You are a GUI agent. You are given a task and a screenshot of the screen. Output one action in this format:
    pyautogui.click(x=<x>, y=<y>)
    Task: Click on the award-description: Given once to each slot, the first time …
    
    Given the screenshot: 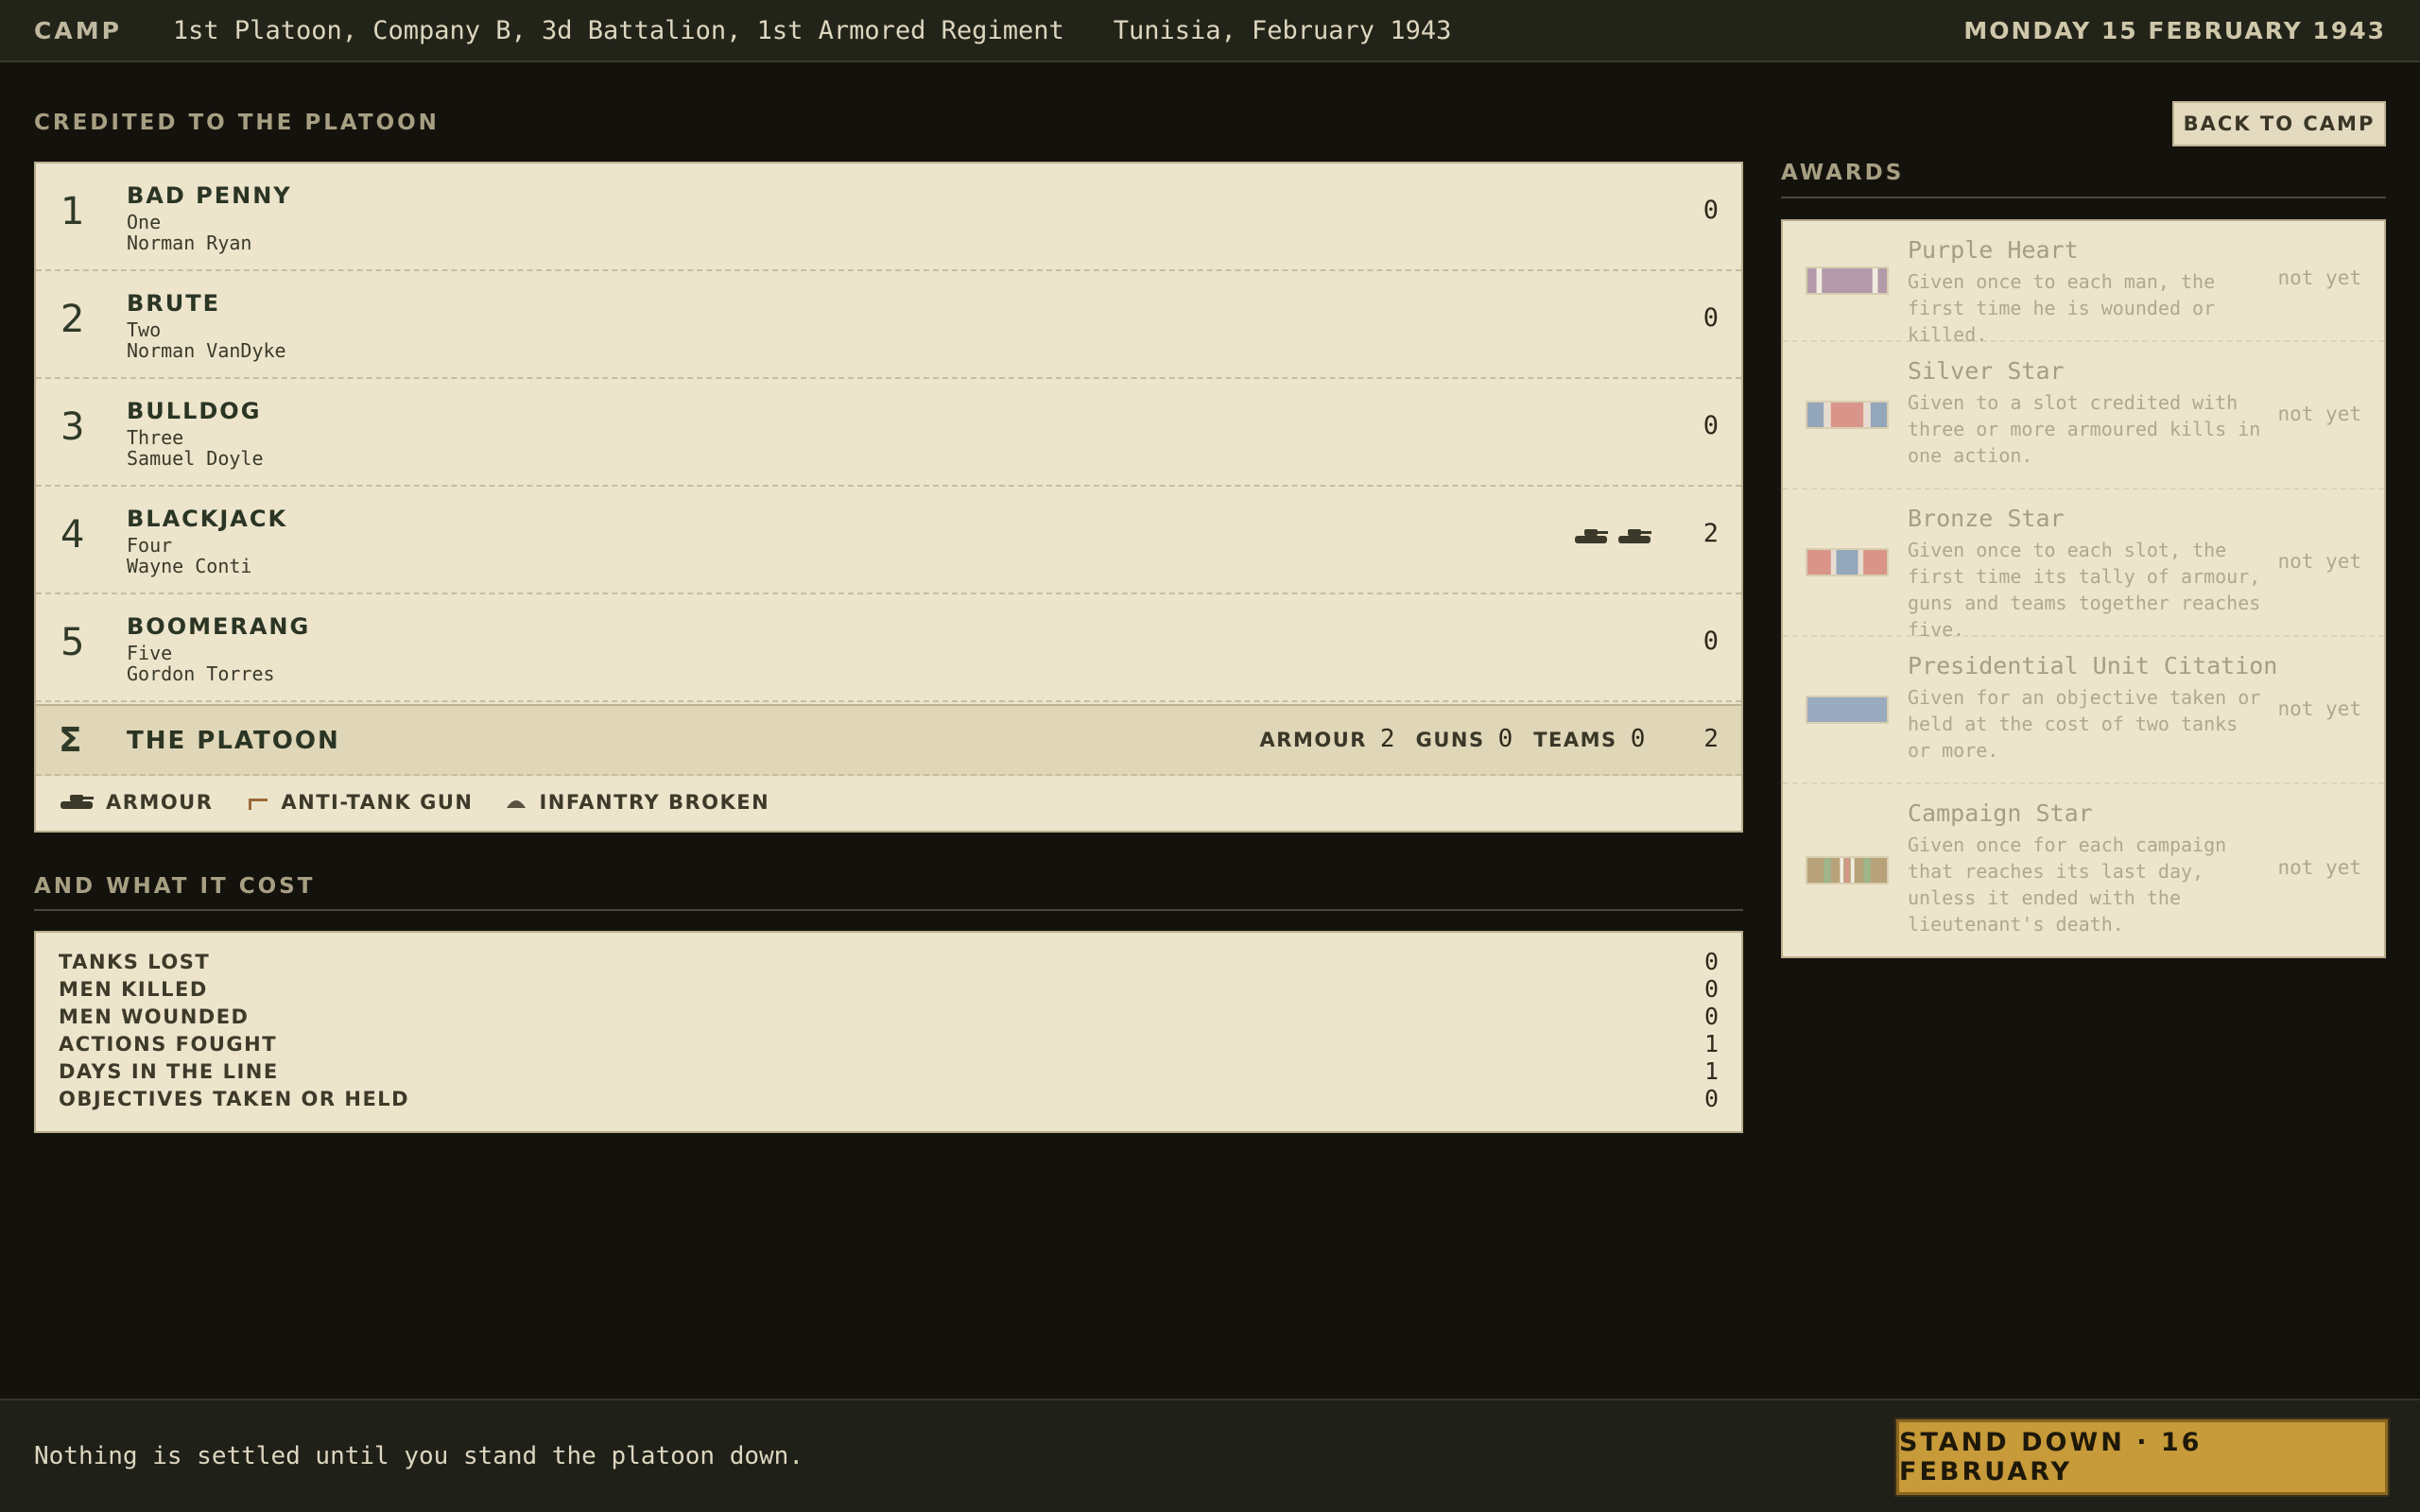 What is the action you would take?
    pyautogui.click(x=2084, y=590)
    